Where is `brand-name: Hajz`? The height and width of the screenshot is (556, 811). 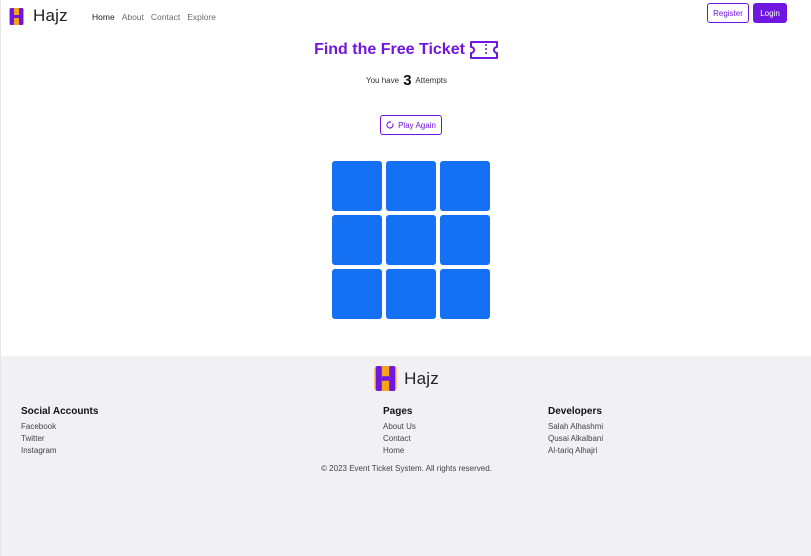
brand-name: Hajz is located at coordinates (50, 15).